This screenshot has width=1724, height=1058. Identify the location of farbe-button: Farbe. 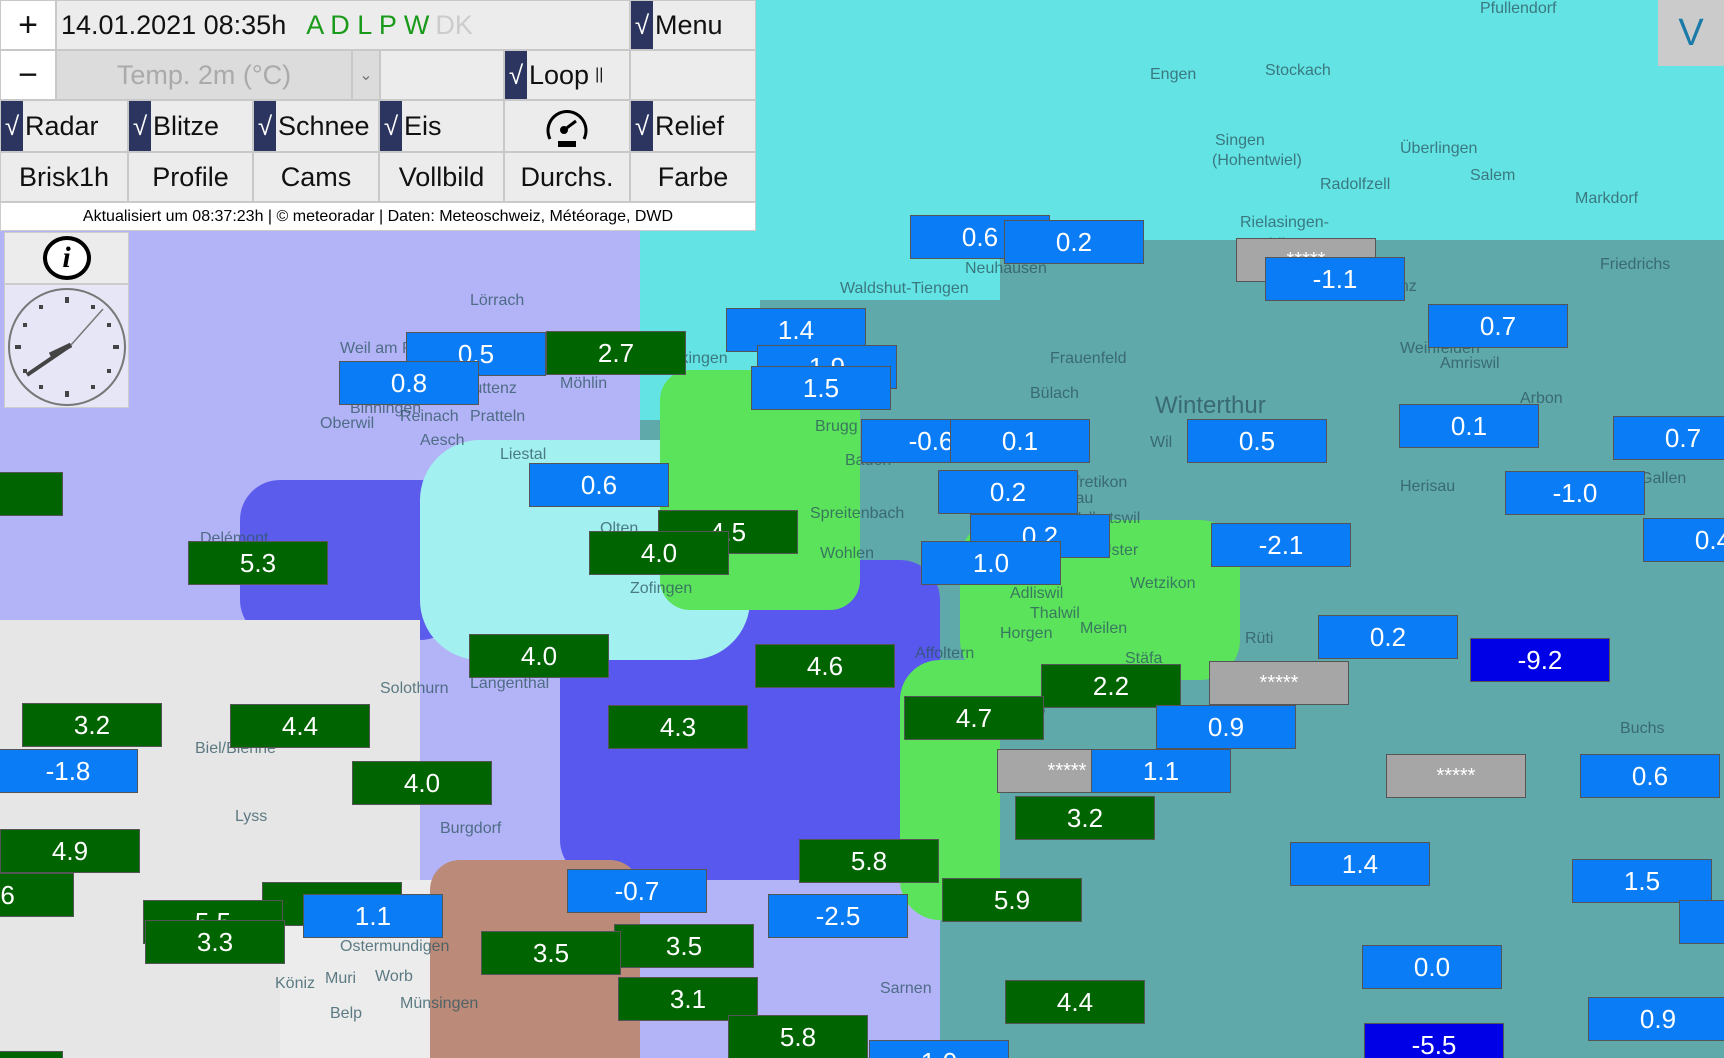
(693, 177).